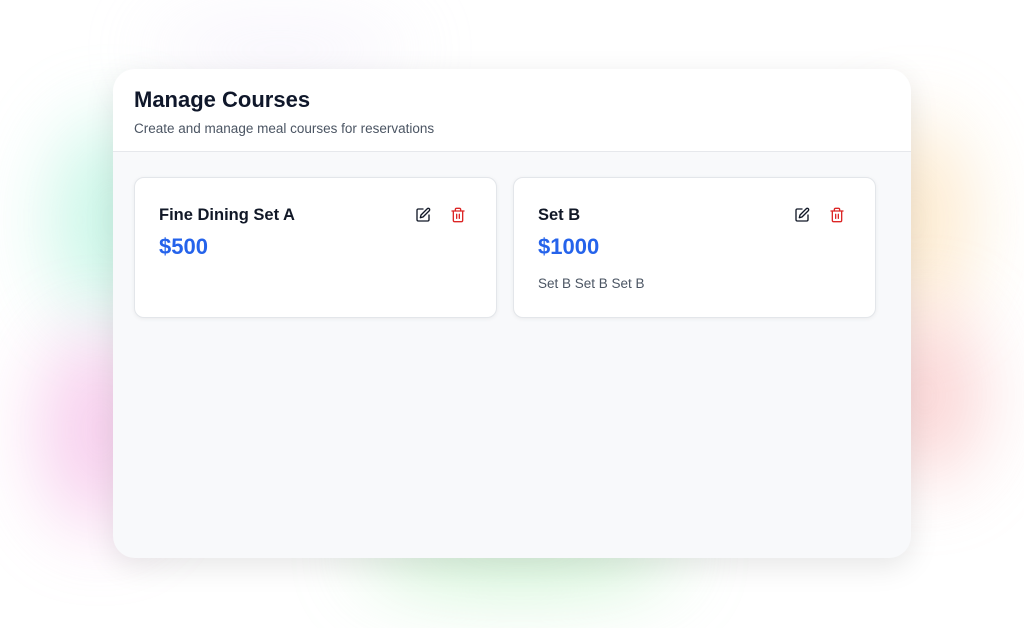 The width and height of the screenshot is (1024, 628). I want to click on course-price: $1000, so click(569, 246).